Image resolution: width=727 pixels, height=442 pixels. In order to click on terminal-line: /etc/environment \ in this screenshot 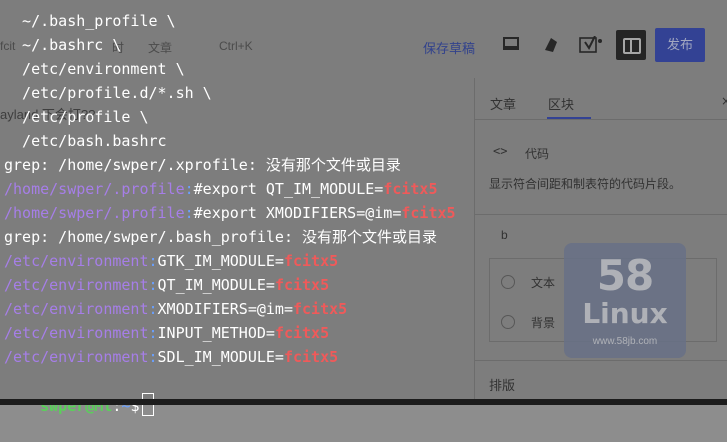, I will do `click(94, 69)`.